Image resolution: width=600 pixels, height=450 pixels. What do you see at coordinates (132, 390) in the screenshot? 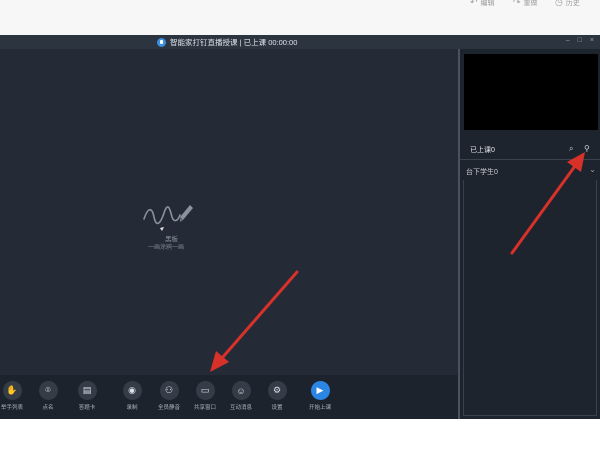
I see `record-icon: ◉` at bounding box center [132, 390].